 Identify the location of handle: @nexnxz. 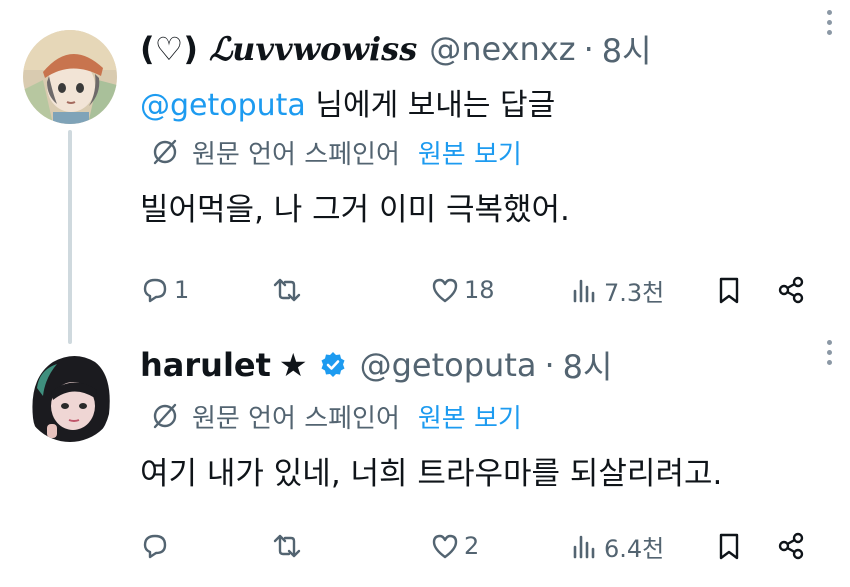
(502, 49).